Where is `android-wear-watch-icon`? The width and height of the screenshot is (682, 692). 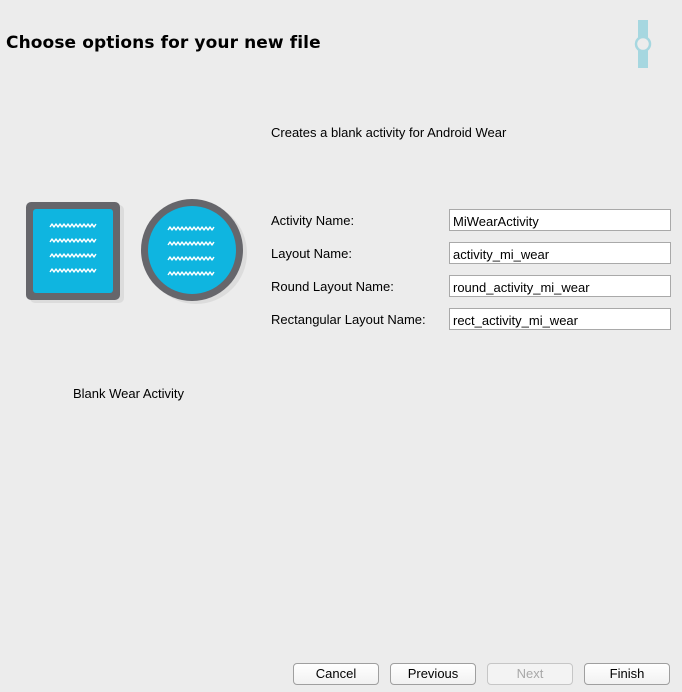 android-wear-watch-icon is located at coordinates (643, 44).